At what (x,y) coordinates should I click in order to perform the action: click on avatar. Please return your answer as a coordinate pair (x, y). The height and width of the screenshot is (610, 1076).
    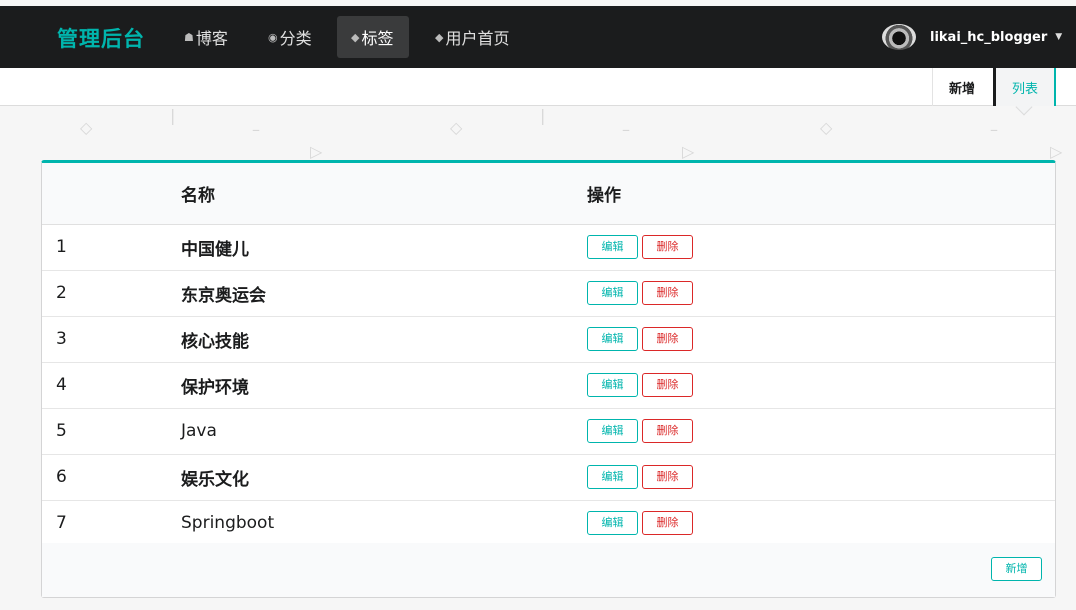
    Looking at the image, I should click on (899, 37).